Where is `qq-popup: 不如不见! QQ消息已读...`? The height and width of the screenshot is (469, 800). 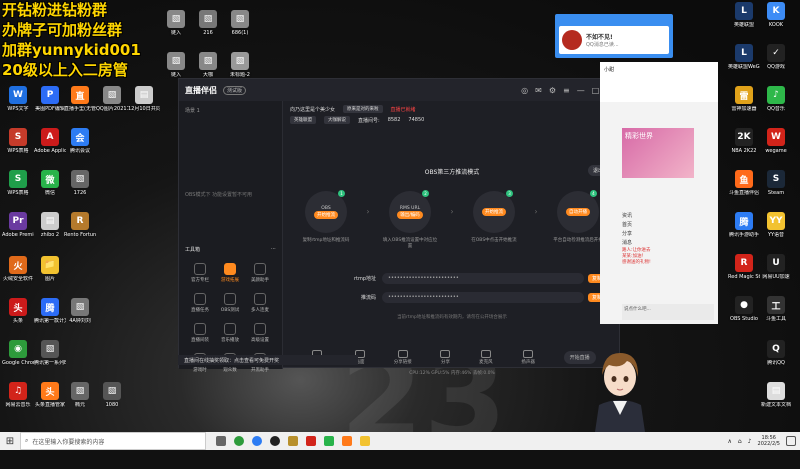 qq-popup: 不如不见! QQ消息已读... is located at coordinates (614, 36).